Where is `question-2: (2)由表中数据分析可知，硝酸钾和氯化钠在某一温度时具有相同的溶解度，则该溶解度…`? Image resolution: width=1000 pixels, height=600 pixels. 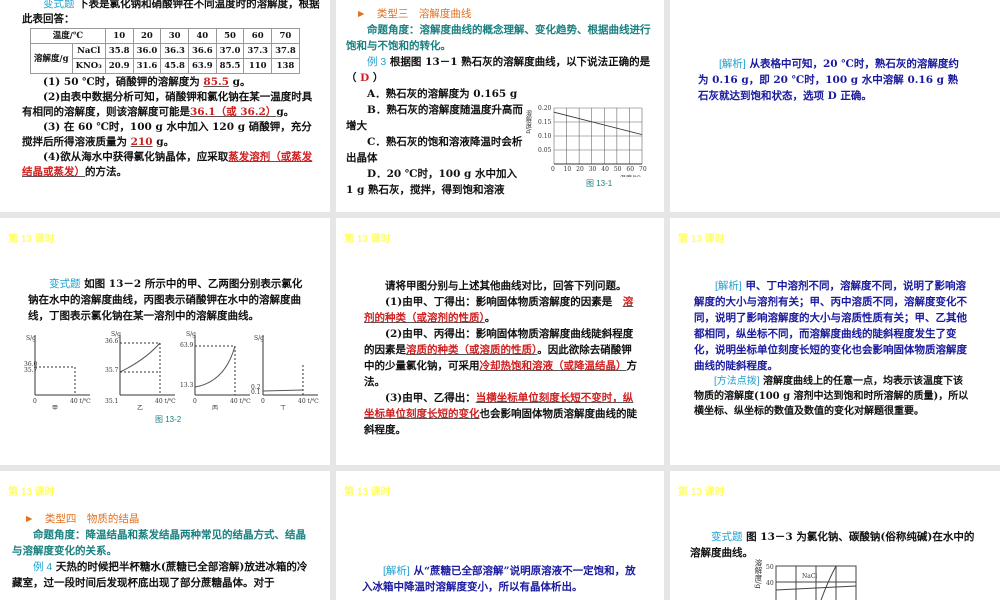 question-2: (2)由表中数据分析可知，硝酸钾和氯化钠在某一温度时具有相同的溶解度，则该溶解度… is located at coordinates (167, 104).